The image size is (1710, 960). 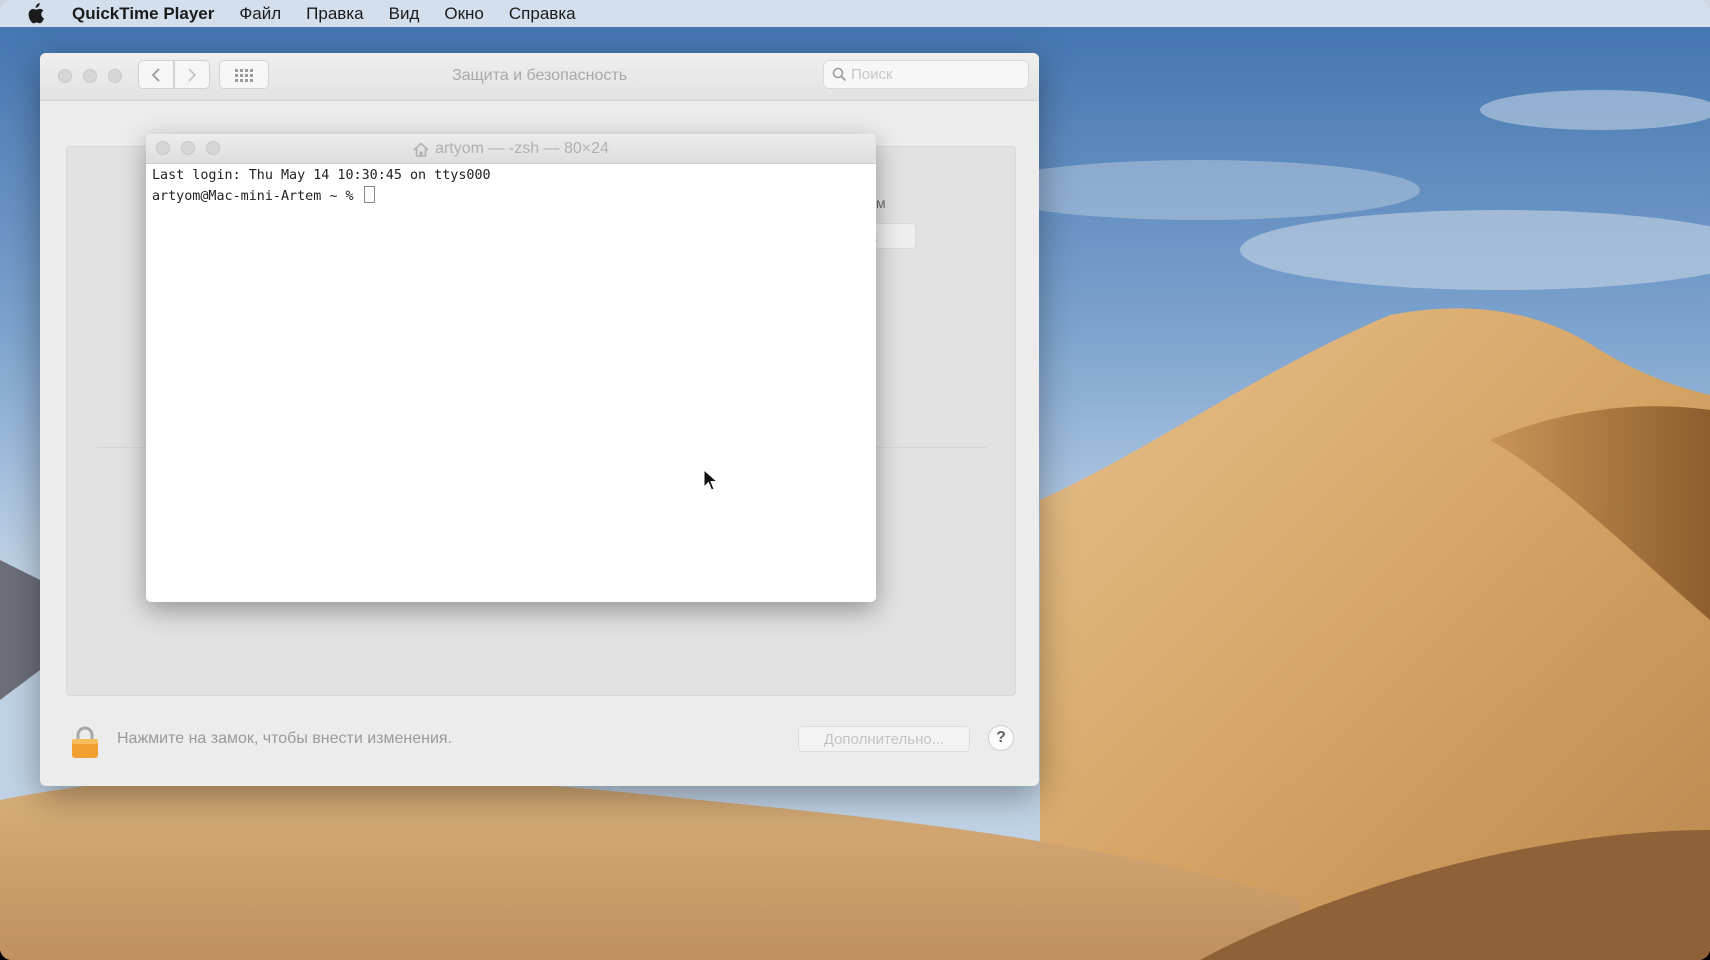 I want to click on search-icon, so click(x=839, y=74).